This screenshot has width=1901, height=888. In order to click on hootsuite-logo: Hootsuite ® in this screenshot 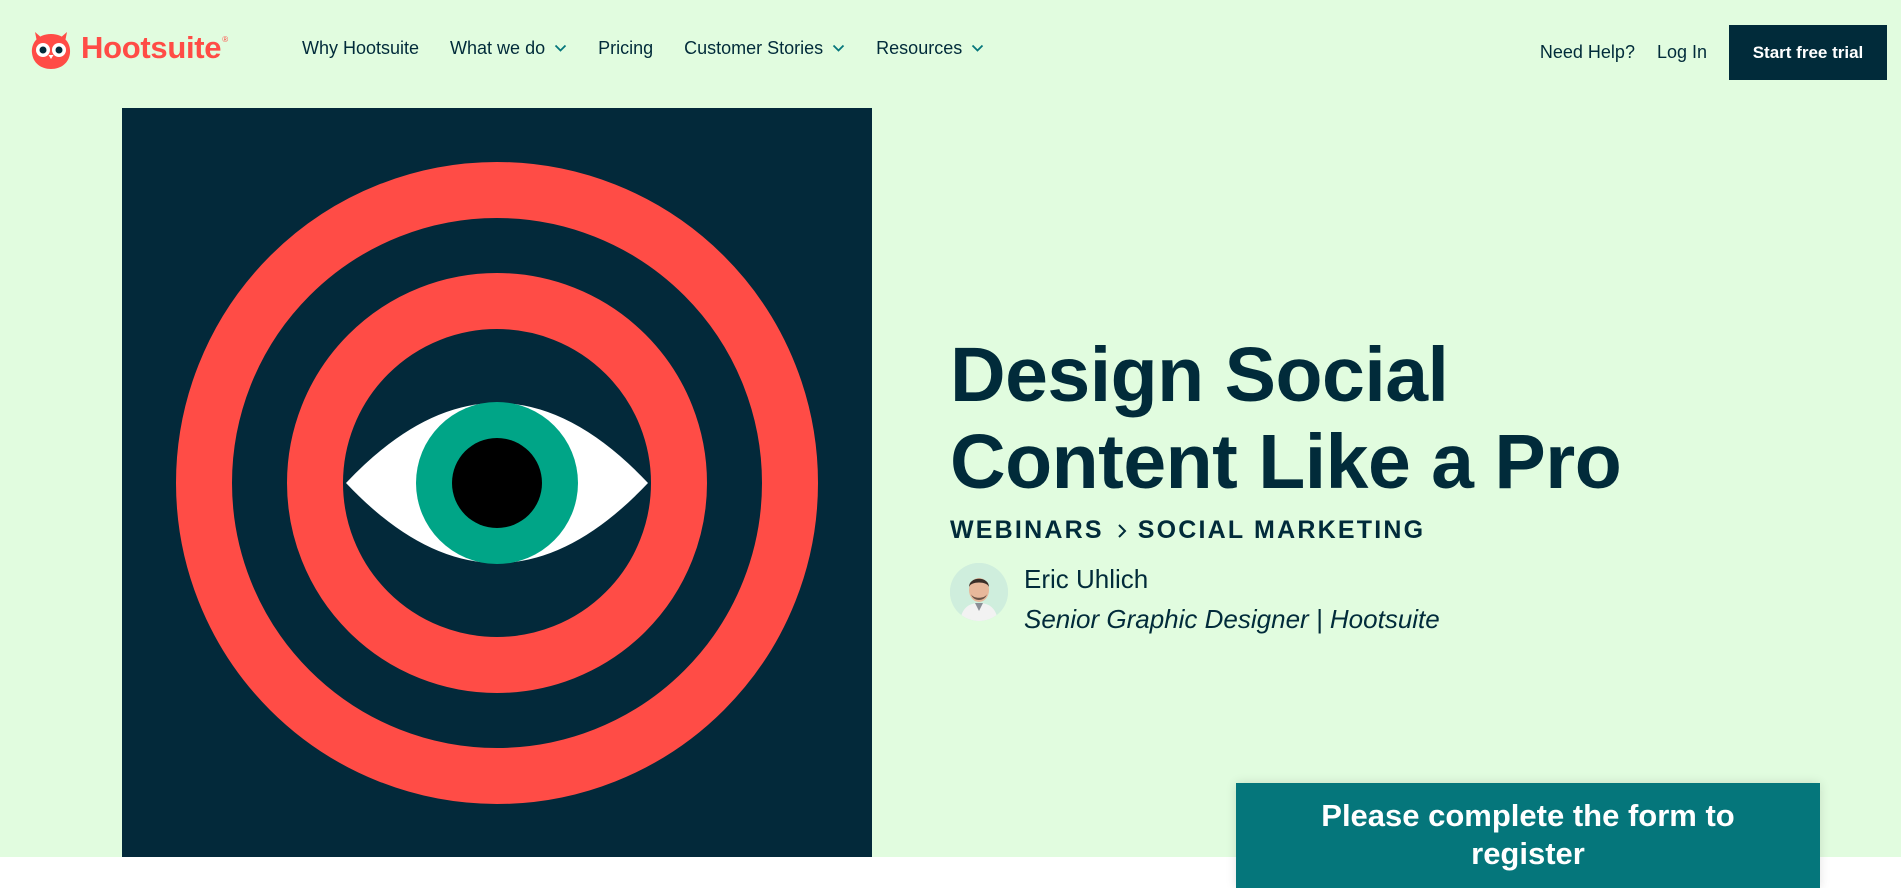, I will do `click(128, 47)`.